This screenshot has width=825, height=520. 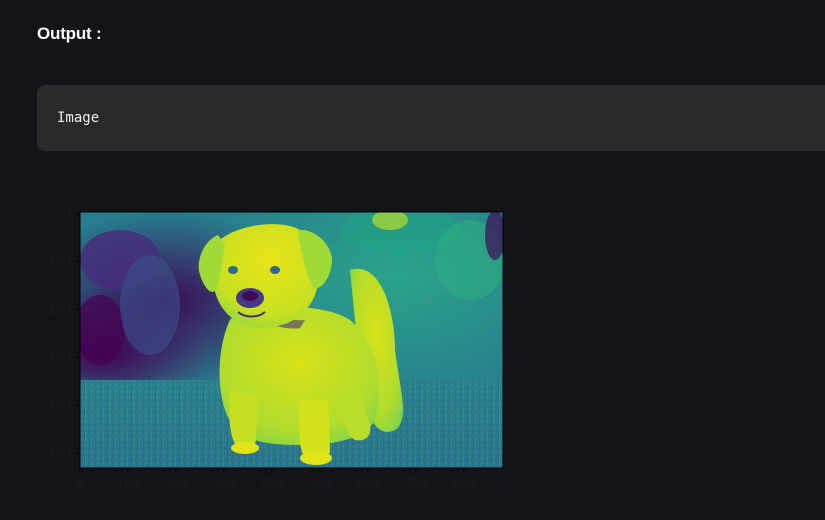 I want to click on output-heading: Output :, so click(x=69, y=33).